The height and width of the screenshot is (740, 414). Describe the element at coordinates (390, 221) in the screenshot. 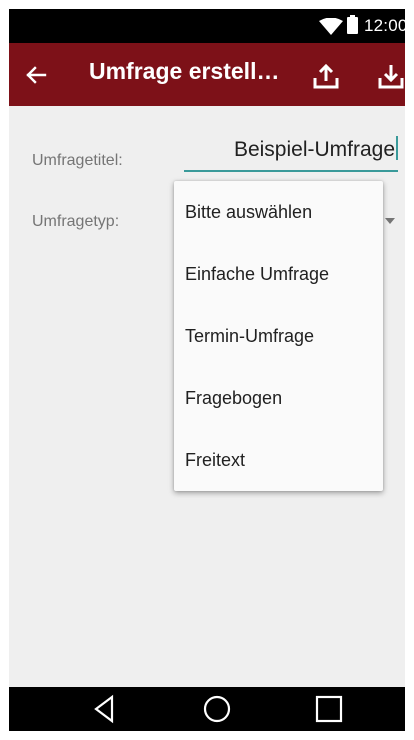

I see `dropdown-arrow-icon` at that location.